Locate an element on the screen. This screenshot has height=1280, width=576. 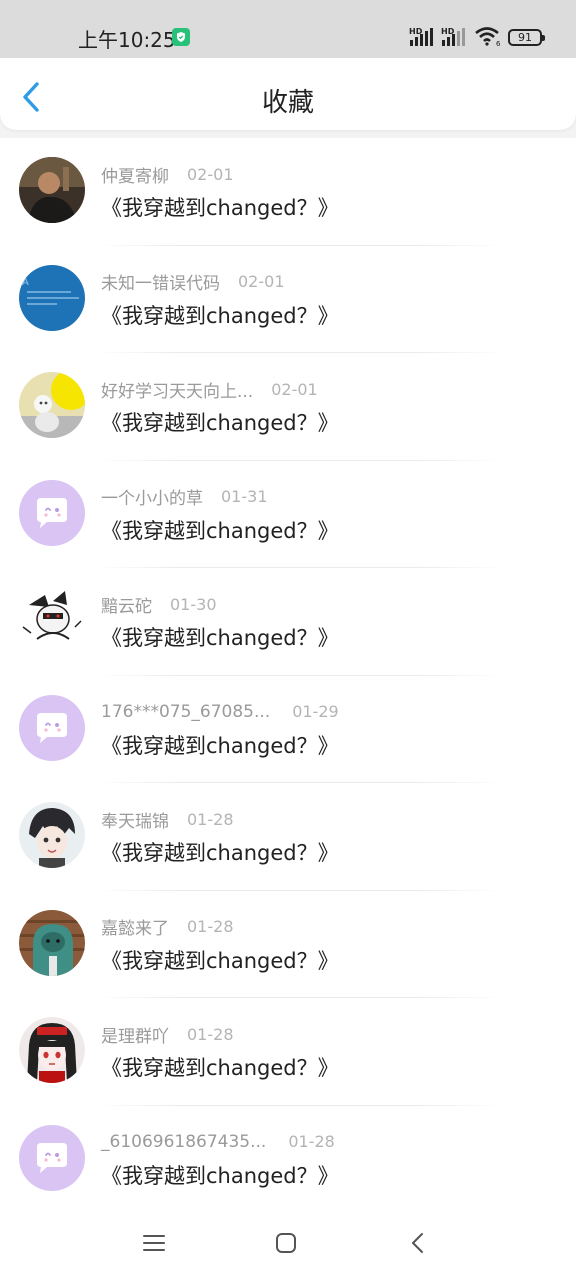
menu-icon is located at coordinates (154, 1245).